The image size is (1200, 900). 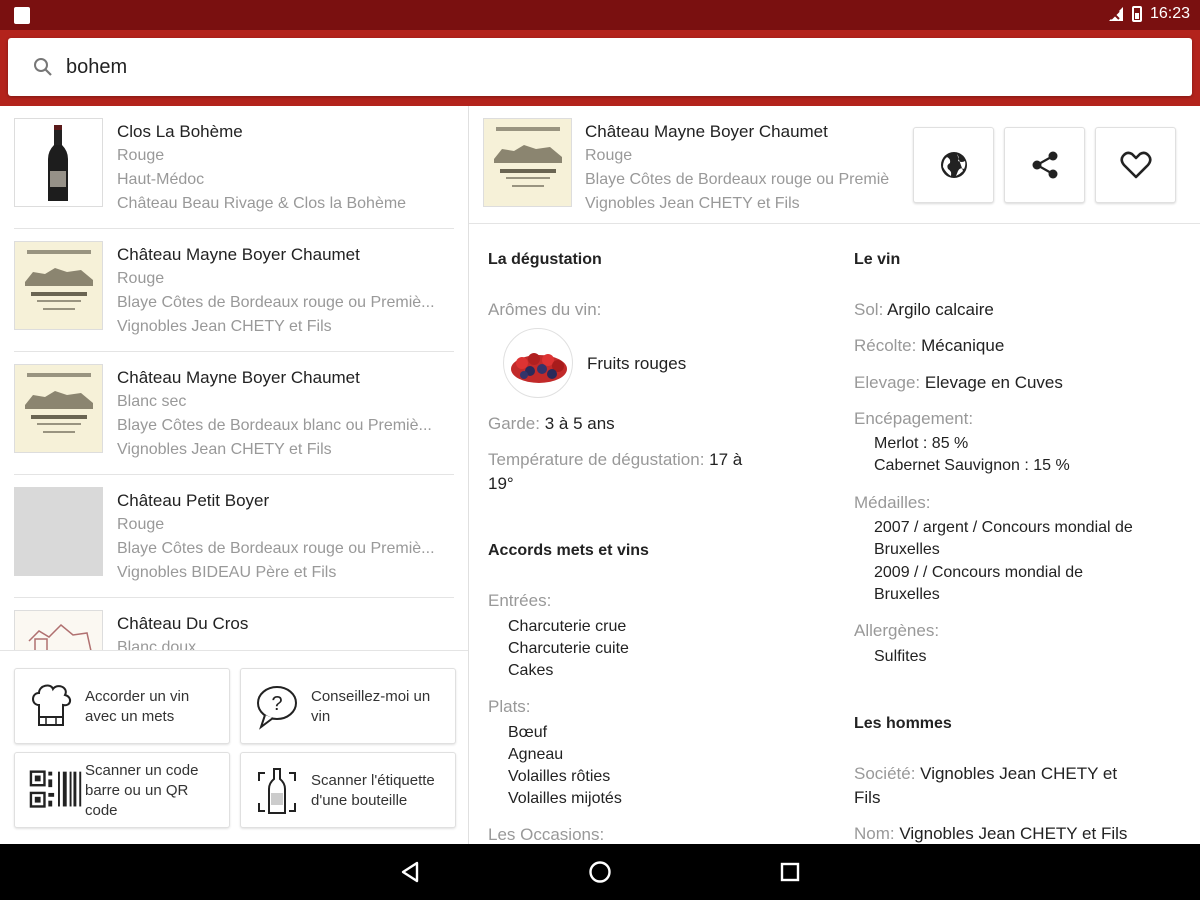 I want to click on scan-code-label: Scanner un code barre ou un QR code, so click(x=142, y=790).